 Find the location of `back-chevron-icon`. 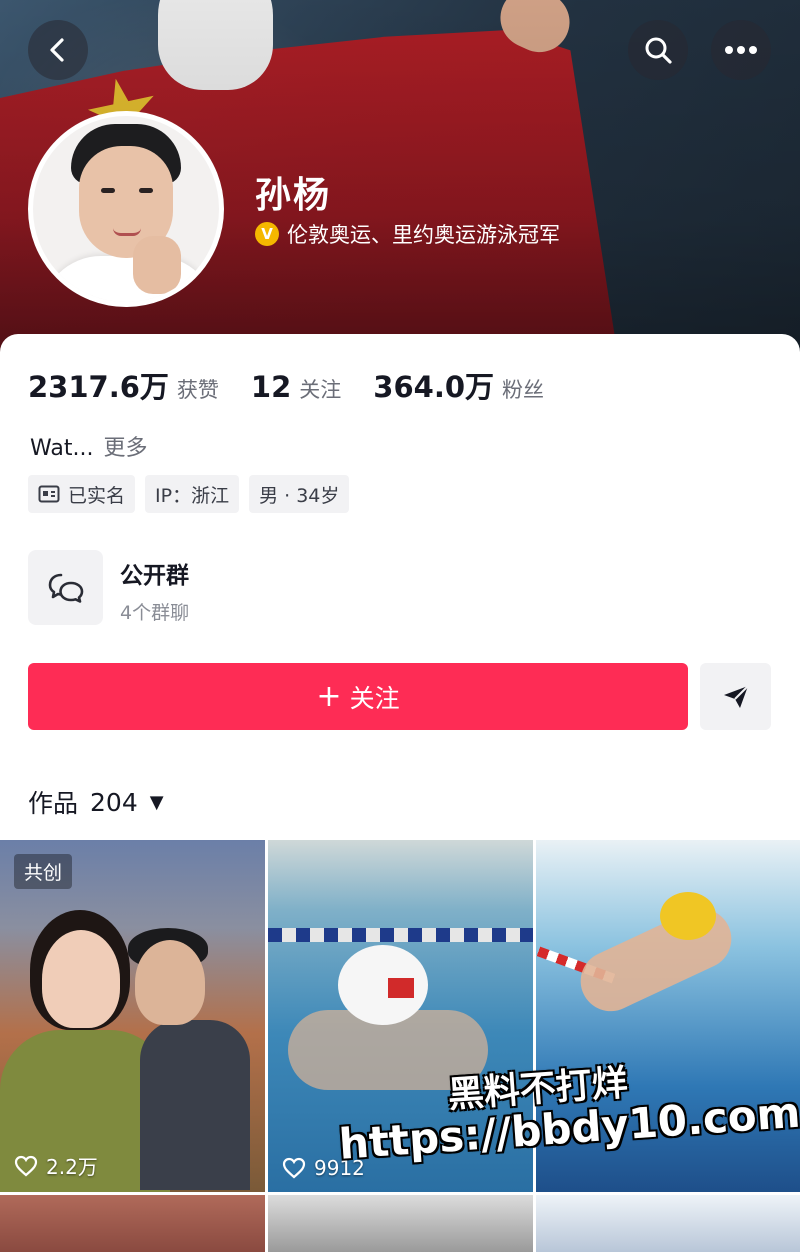

back-chevron-icon is located at coordinates (57, 50).